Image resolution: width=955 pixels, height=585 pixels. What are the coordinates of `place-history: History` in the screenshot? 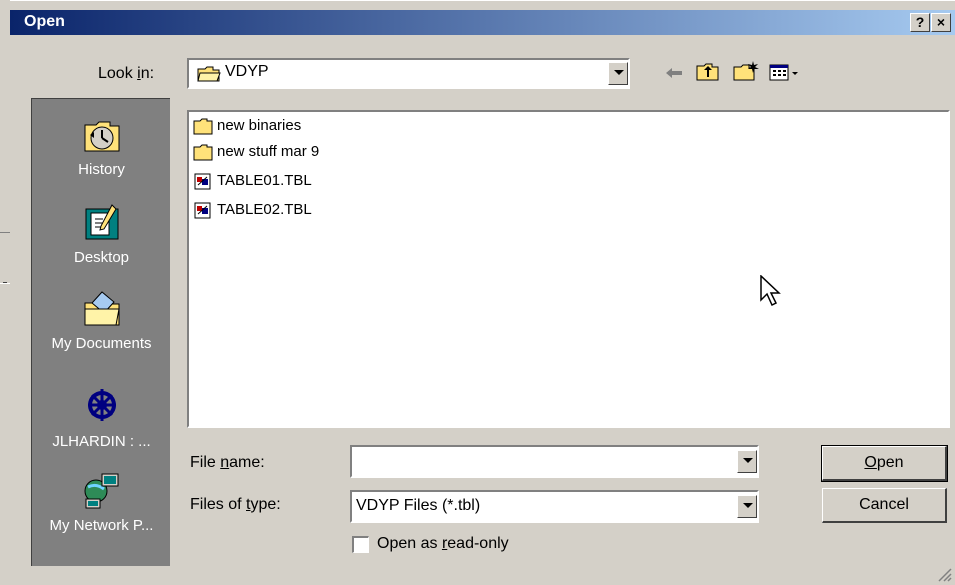 It's located at (101, 155).